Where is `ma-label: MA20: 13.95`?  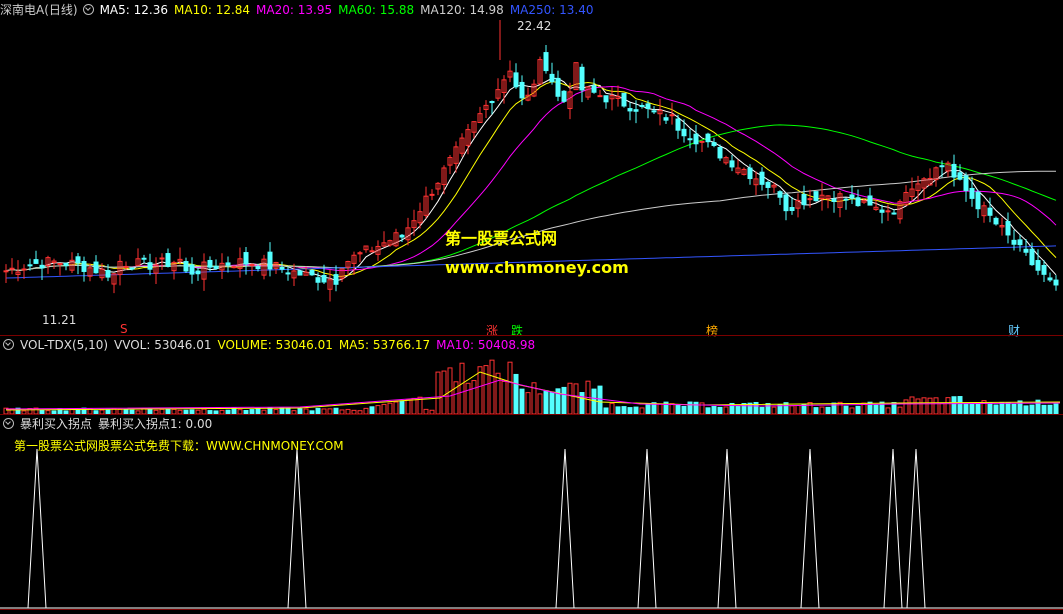 ma-label: MA20: 13.95 is located at coordinates (294, 10).